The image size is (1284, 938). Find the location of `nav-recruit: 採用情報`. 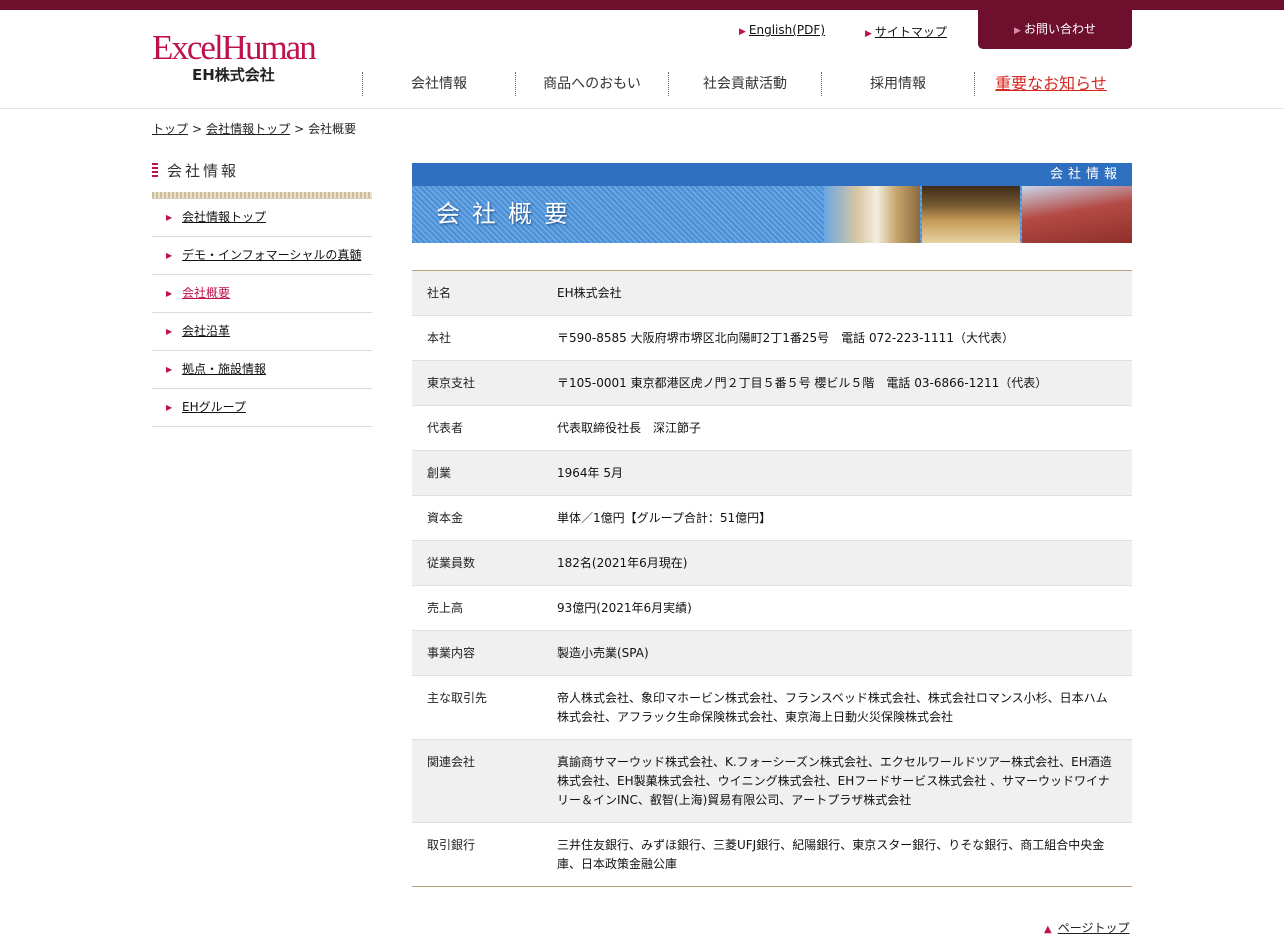

nav-recruit: 採用情報 is located at coordinates (897, 84).